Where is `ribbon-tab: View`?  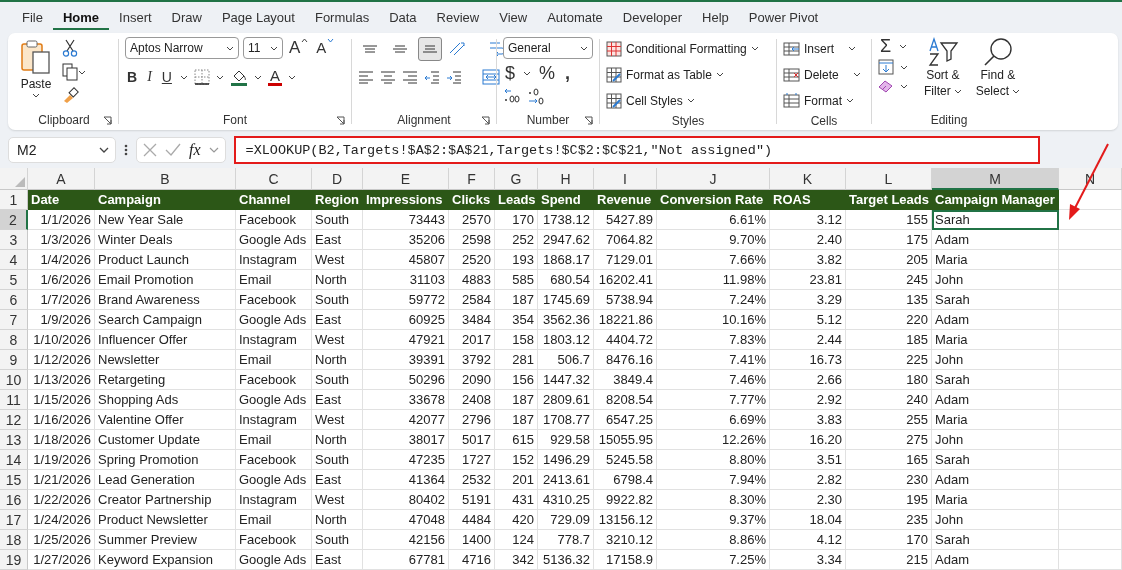
ribbon-tab: View is located at coordinates (513, 17).